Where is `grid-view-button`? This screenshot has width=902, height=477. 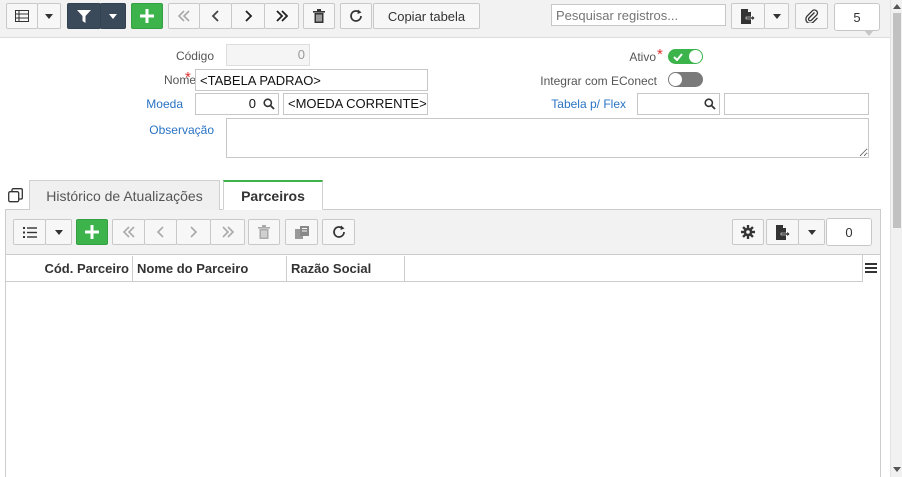
grid-view-button is located at coordinates (22, 16).